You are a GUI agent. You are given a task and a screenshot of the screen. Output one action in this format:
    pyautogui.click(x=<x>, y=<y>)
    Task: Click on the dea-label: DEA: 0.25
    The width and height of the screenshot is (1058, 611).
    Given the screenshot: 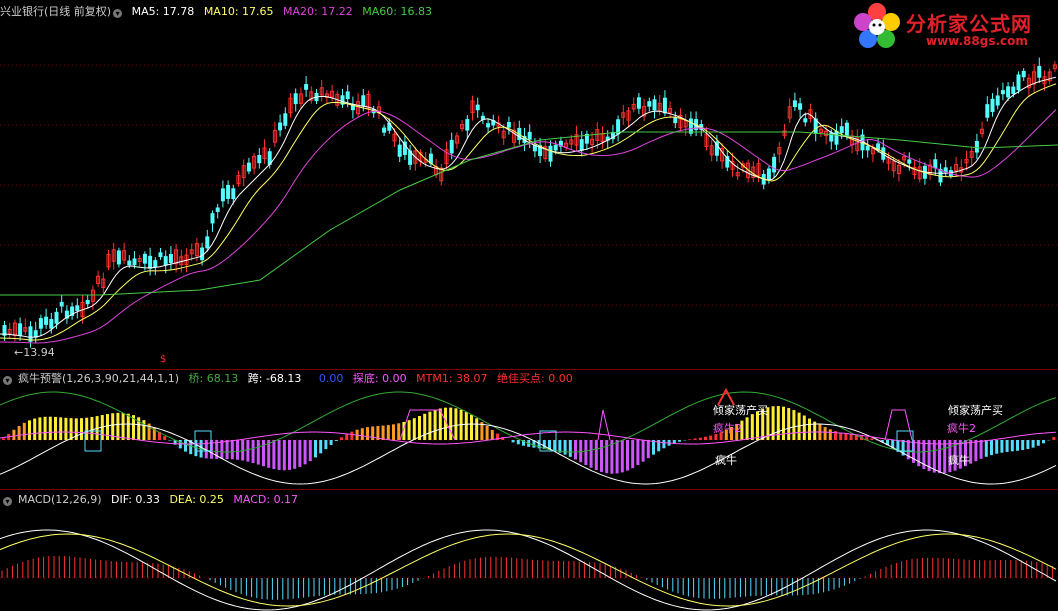 What is the action you would take?
    pyautogui.click(x=196, y=499)
    